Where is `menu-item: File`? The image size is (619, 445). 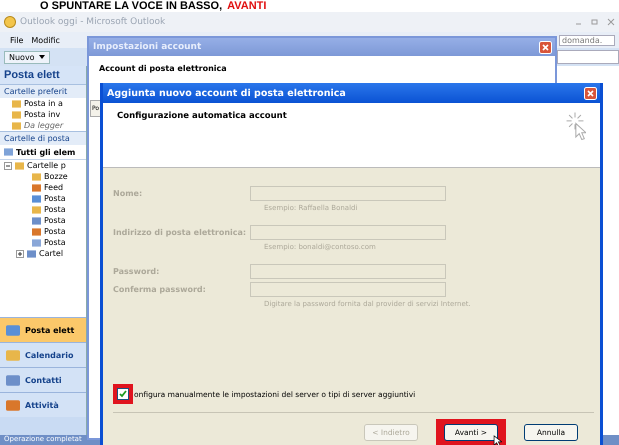
menu-item: File is located at coordinates (17, 40).